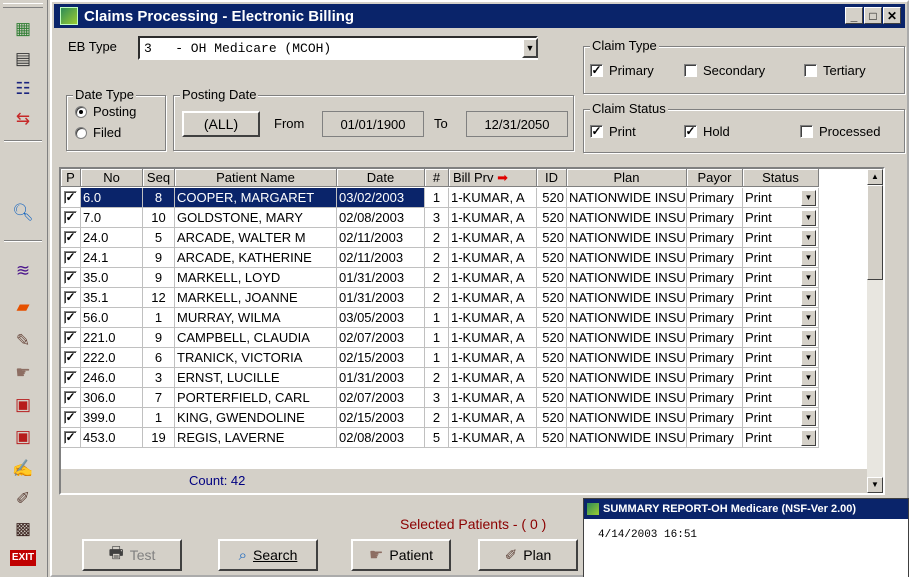  Describe the element at coordinates (338, 48) in the screenshot. I see `eb-type-select: 3 - OH Medicare (MCOH)` at that location.